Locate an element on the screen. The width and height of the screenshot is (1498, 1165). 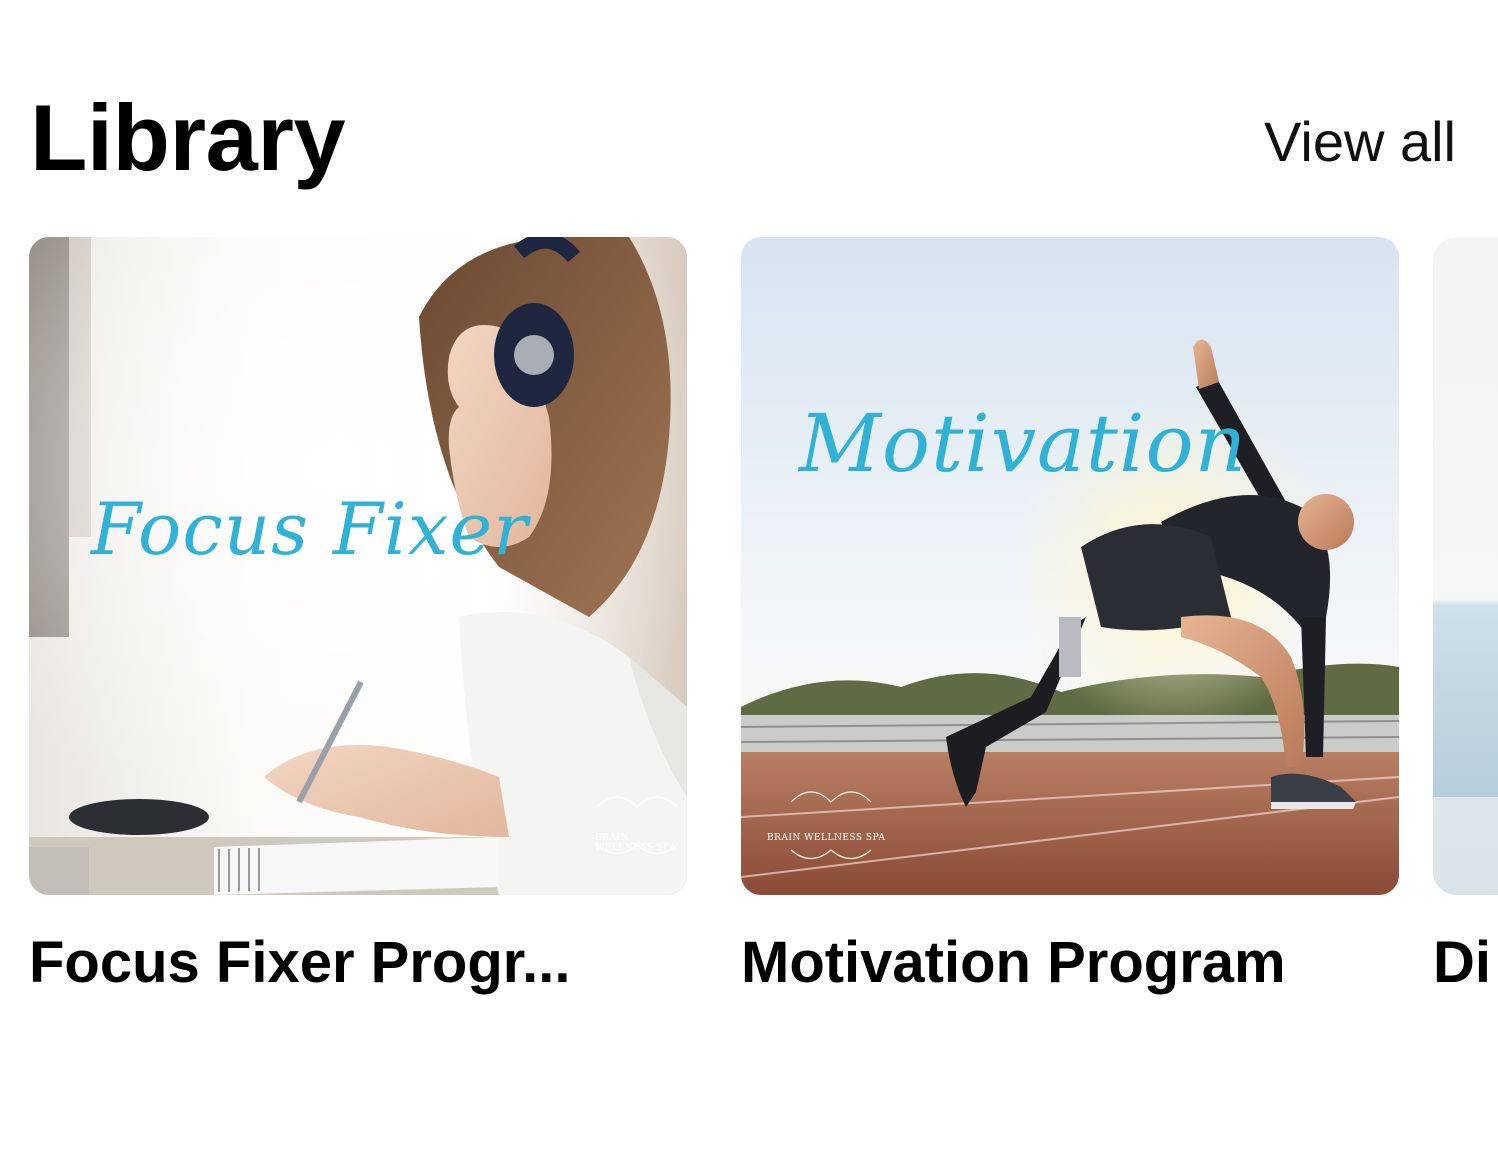
view-all-link: View all is located at coordinates (1360, 138).